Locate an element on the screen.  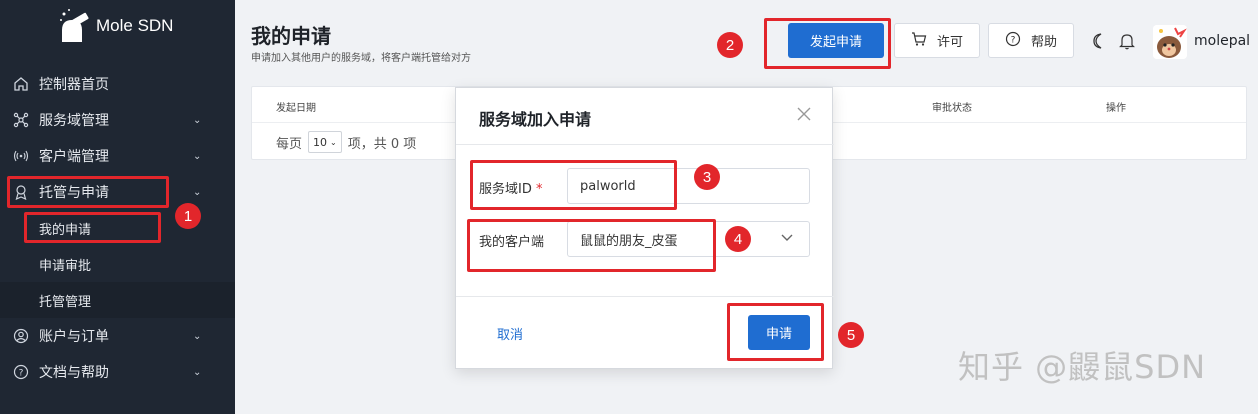
avatar is located at coordinates (1170, 42).